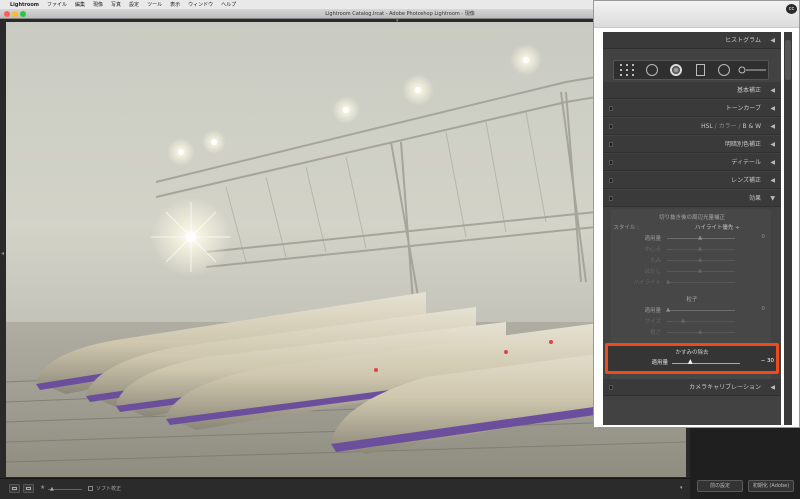 The width and height of the screenshot is (800, 499). Describe the element at coordinates (28, 488) in the screenshot. I see `before-after-view-button` at that location.